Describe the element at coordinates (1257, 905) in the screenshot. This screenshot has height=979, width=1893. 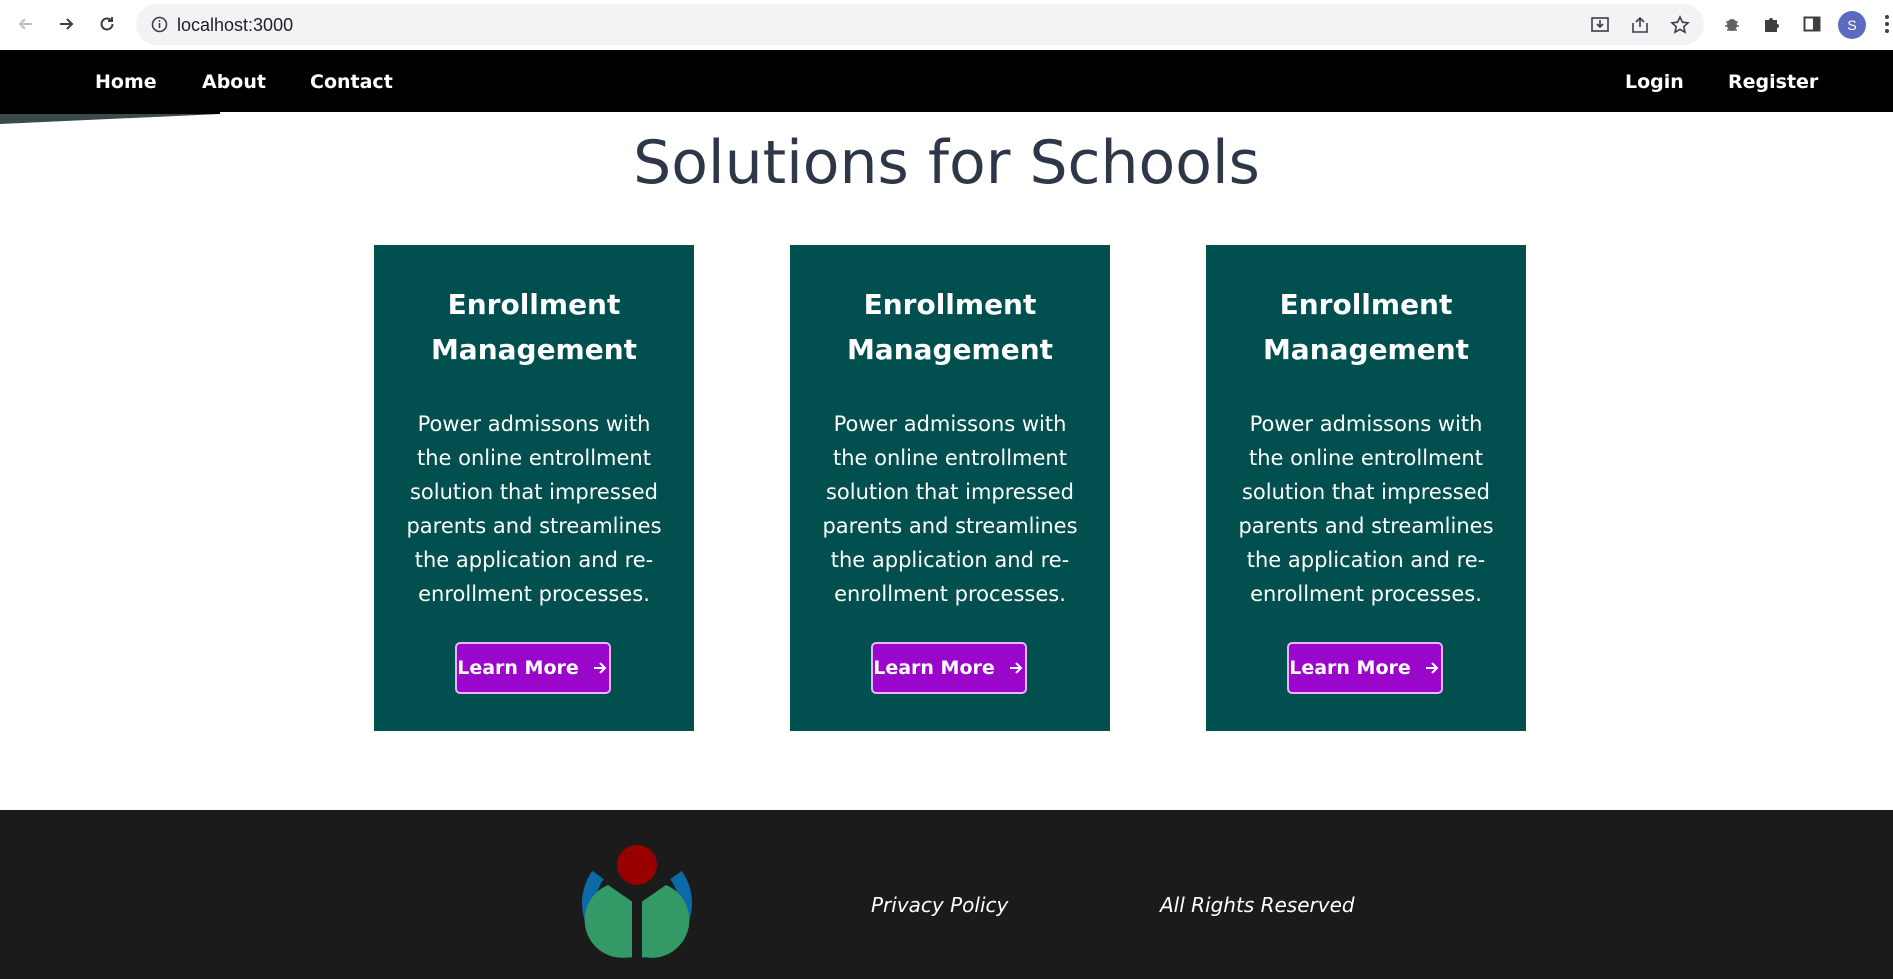
I see `rights-text: All Rights Reserved` at that location.